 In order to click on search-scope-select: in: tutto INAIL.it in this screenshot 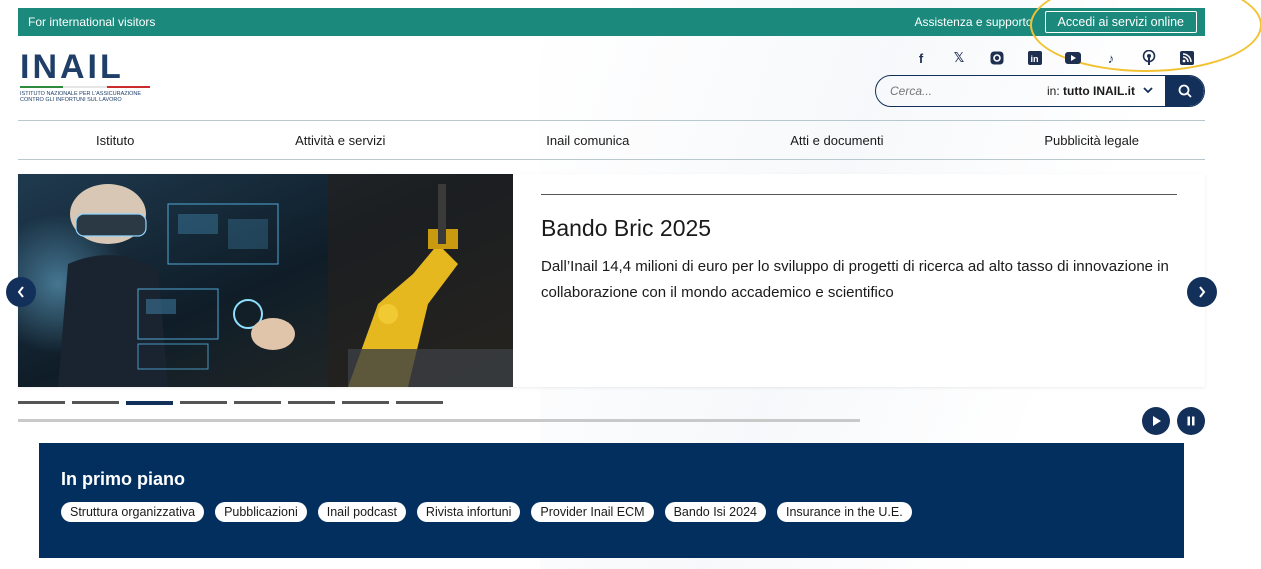, I will do `click(1091, 91)`.